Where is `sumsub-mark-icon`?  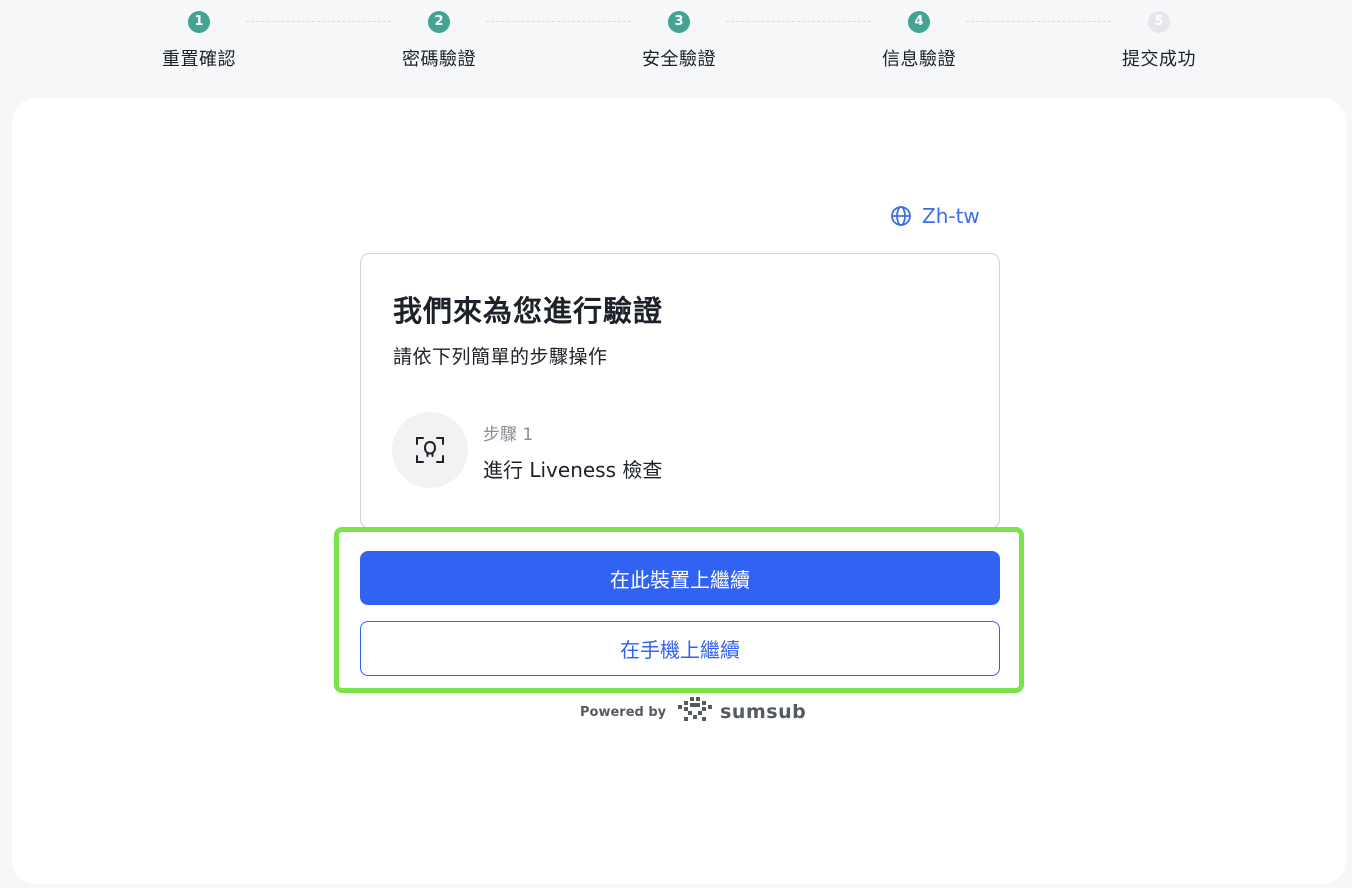
sumsub-mark-icon is located at coordinates (696, 712).